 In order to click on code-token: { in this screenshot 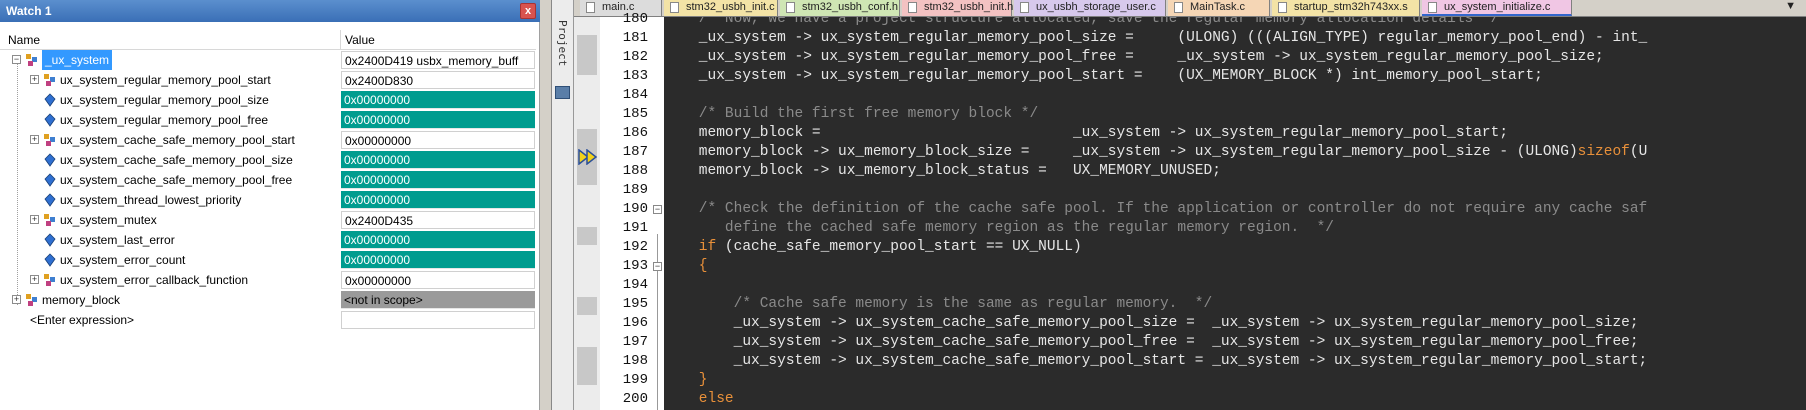, I will do `click(686, 266)`.